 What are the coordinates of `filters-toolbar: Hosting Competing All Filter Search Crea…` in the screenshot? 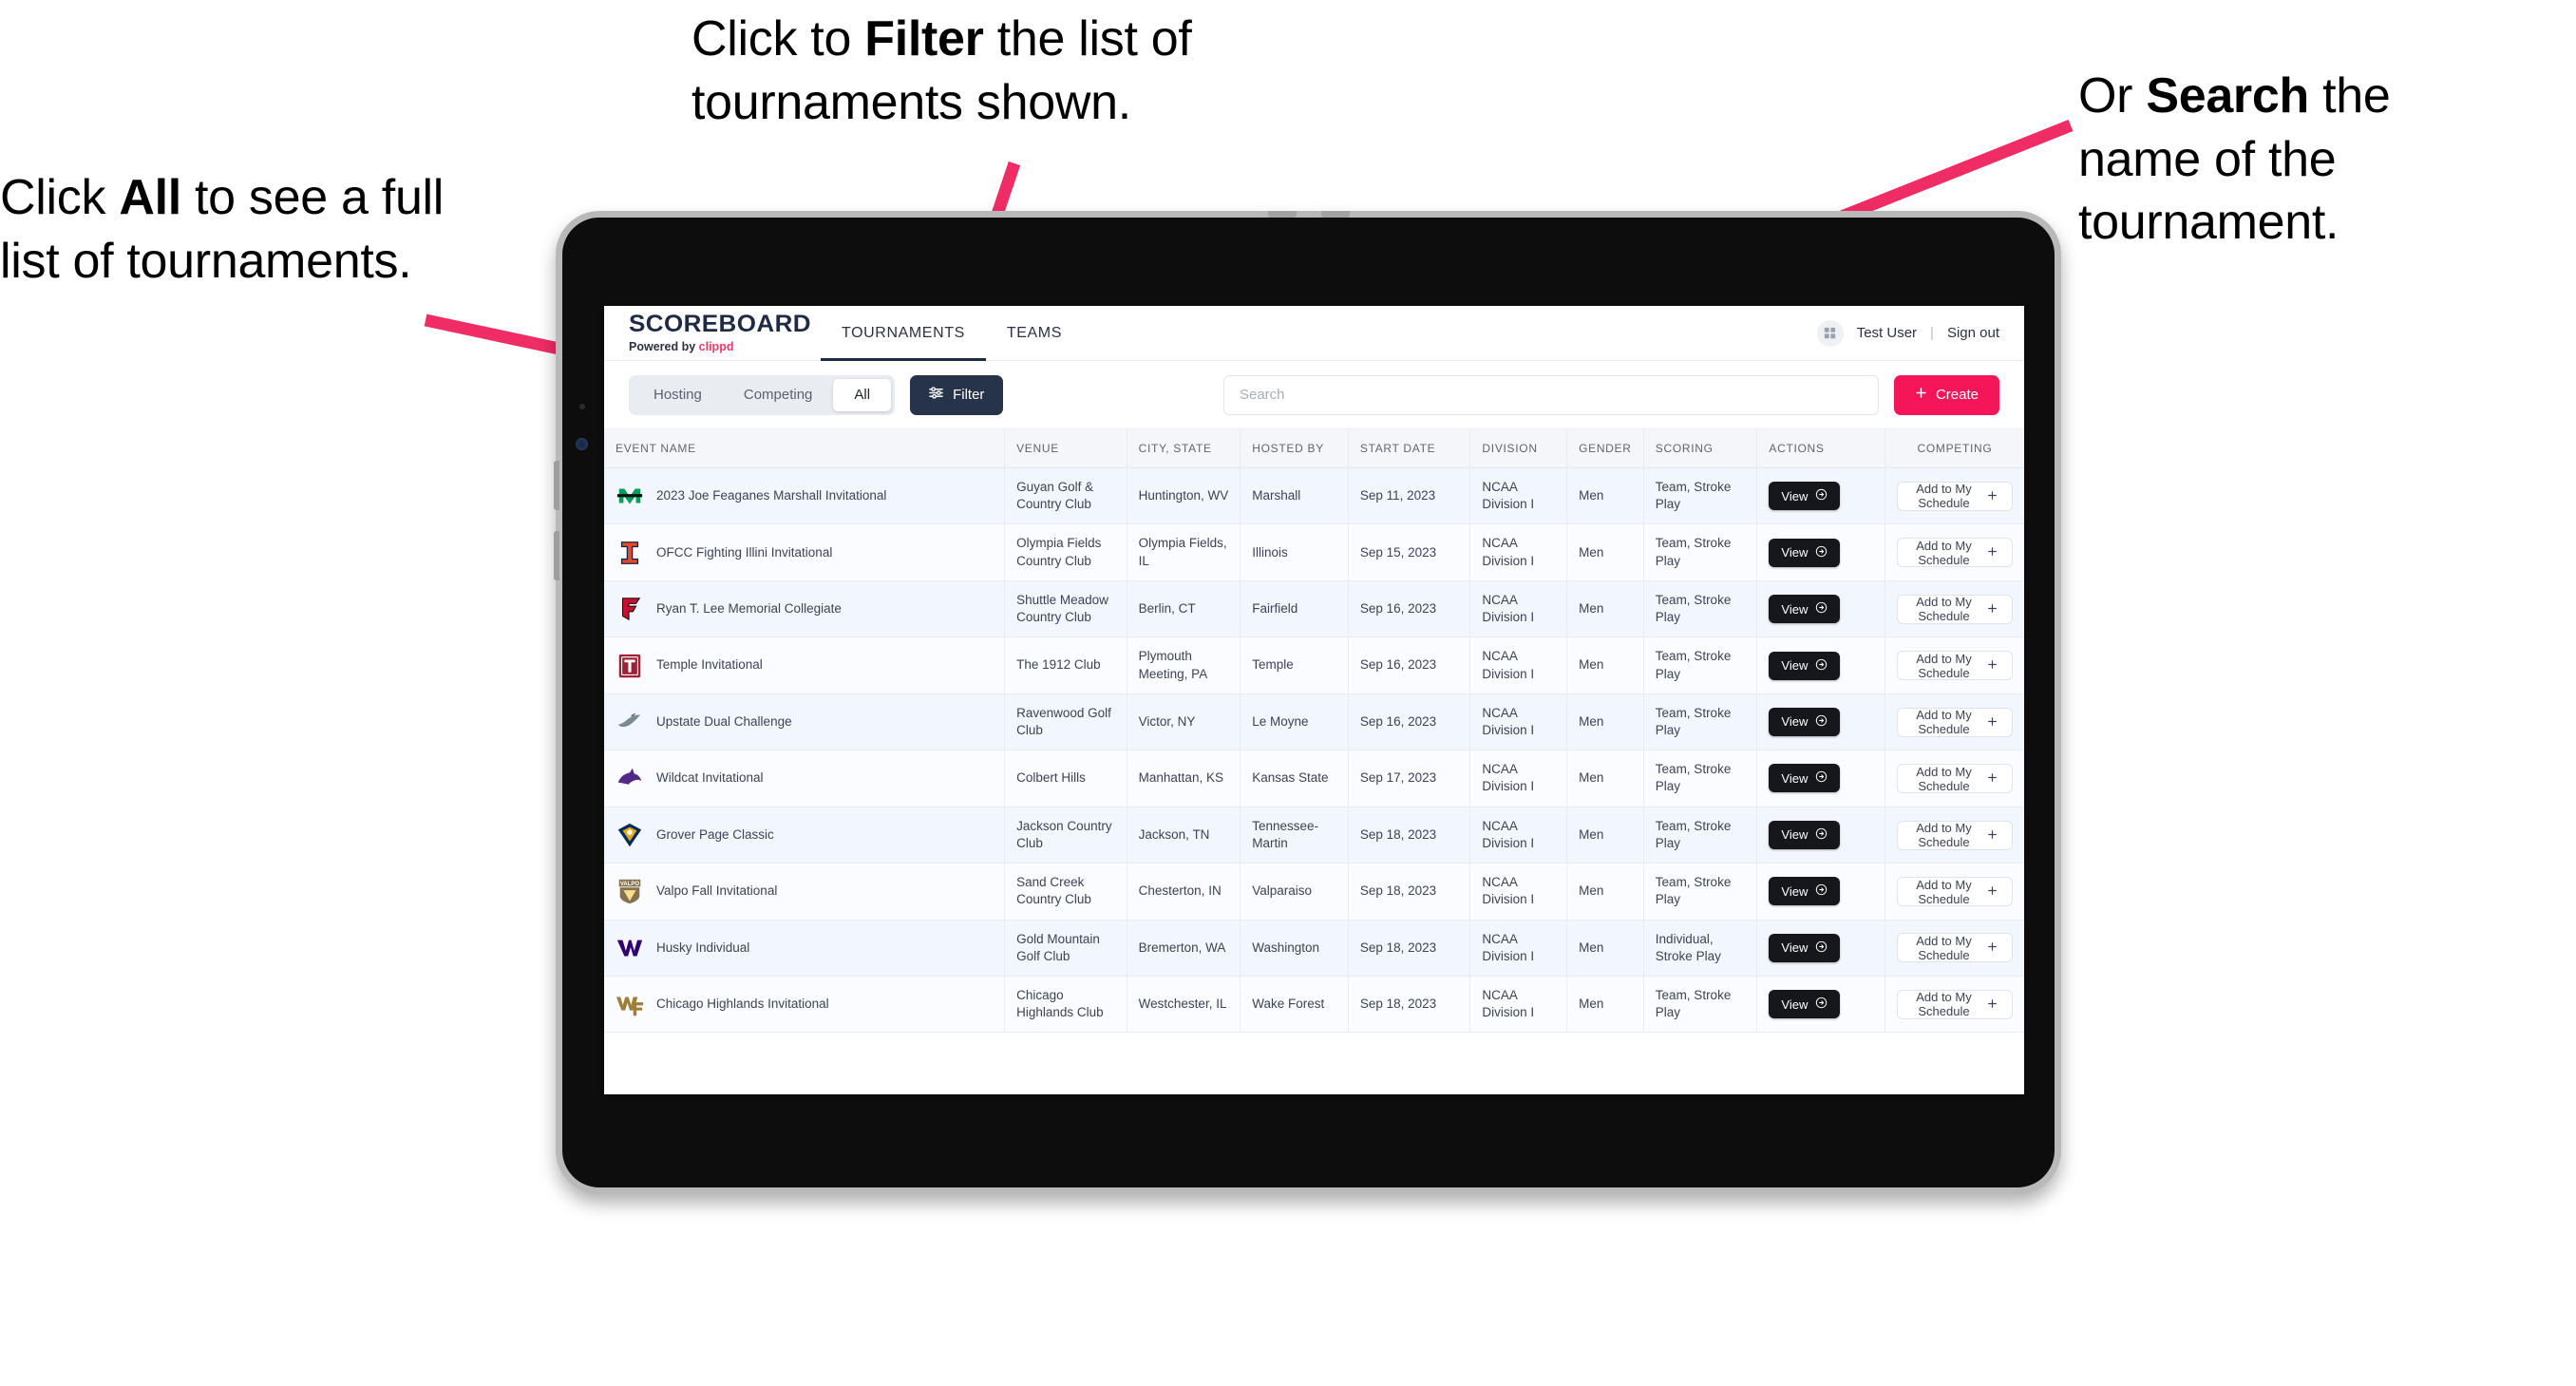 It's located at (1314, 395).